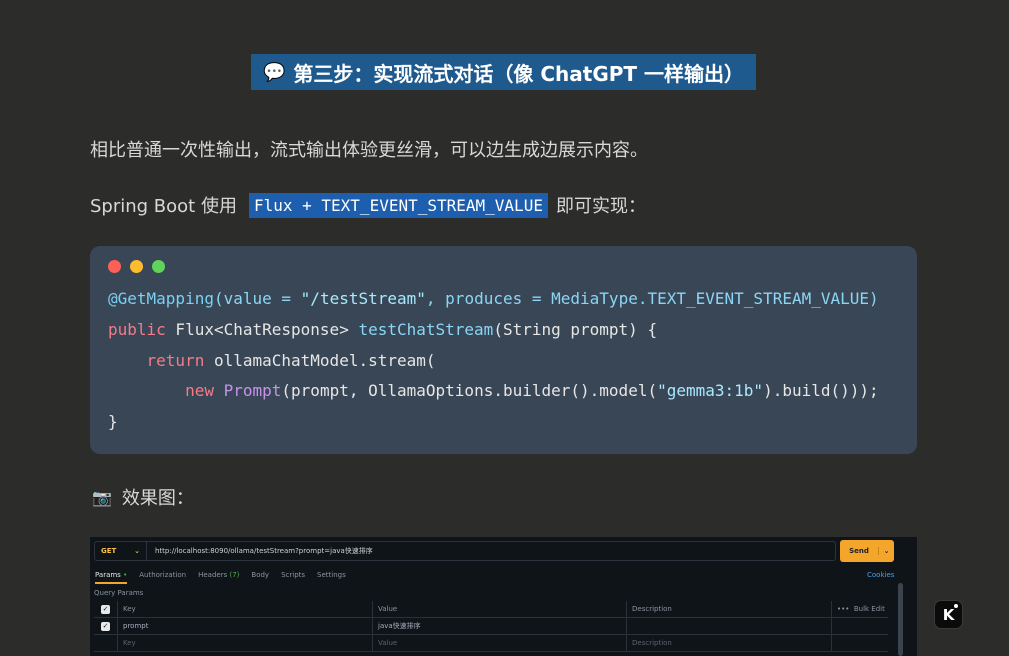  What do you see at coordinates (575, 329) in the screenshot?
I see `code-text: (String prompt) {` at bounding box center [575, 329].